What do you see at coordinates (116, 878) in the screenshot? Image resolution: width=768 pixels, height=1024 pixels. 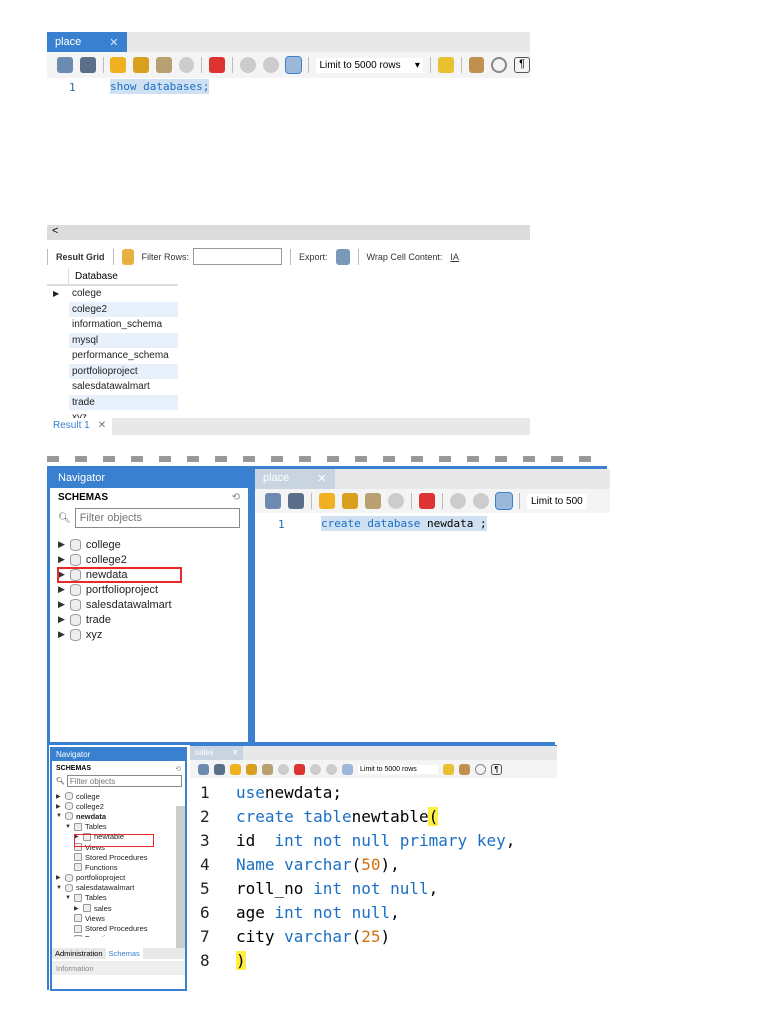 I see `tree-item: ▶ portfolioproject` at bounding box center [116, 878].